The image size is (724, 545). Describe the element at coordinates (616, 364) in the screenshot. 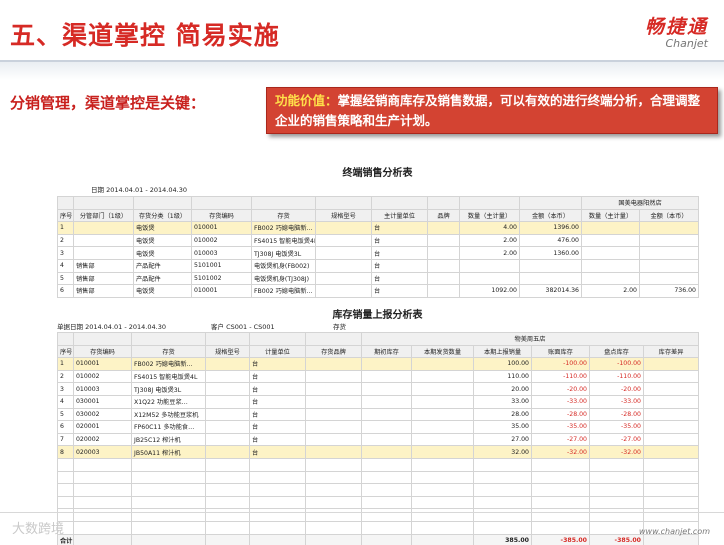

I see `table-cell: -100.00` at that location.